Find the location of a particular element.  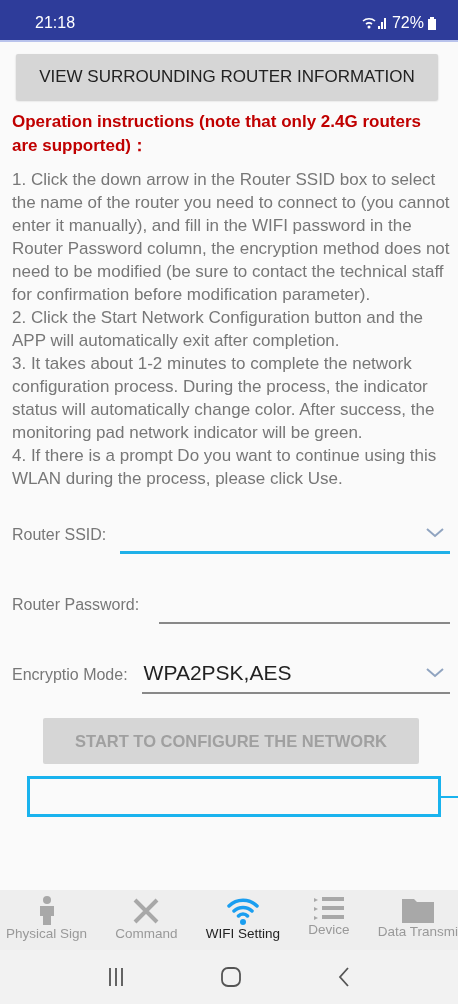

nav-tab: Data Transmi is located at coordinates (417, 923).